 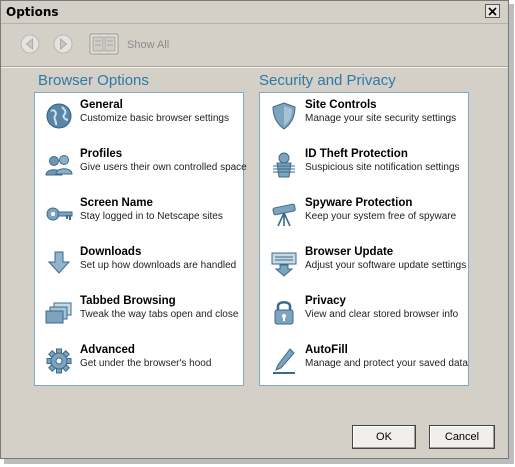 I want to click on option-title: Site Controls, so click(x=341, y=105).